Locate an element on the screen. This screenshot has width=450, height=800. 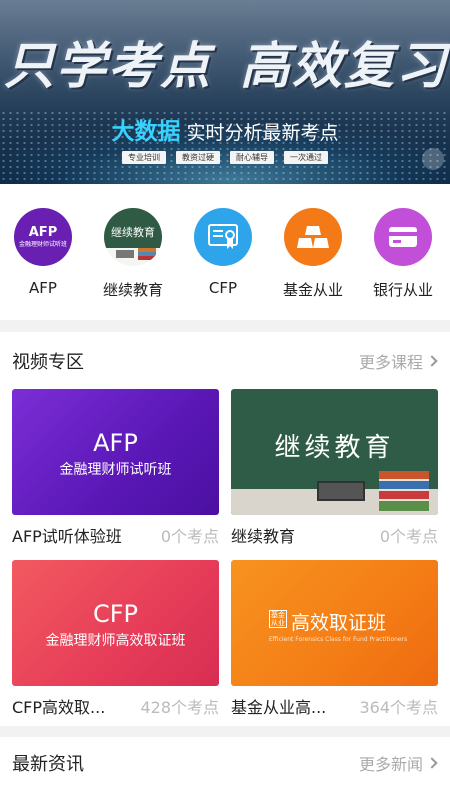
banner-tag: 耐心辅导 is located at coordinates (252, 157).